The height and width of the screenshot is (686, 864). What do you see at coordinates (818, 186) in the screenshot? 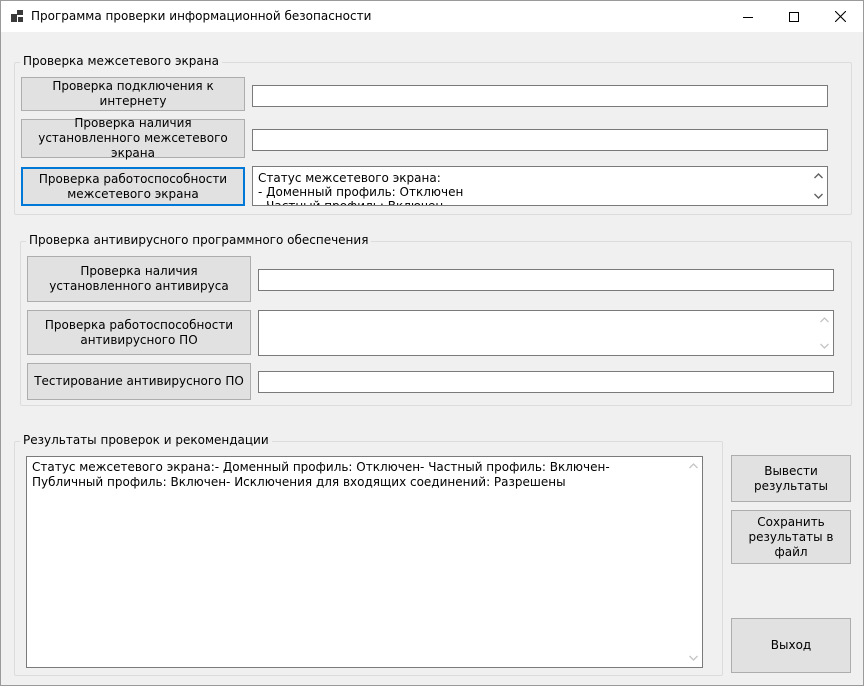
I see `firewall-status-scrollbar` at bounding box center [818, 186].